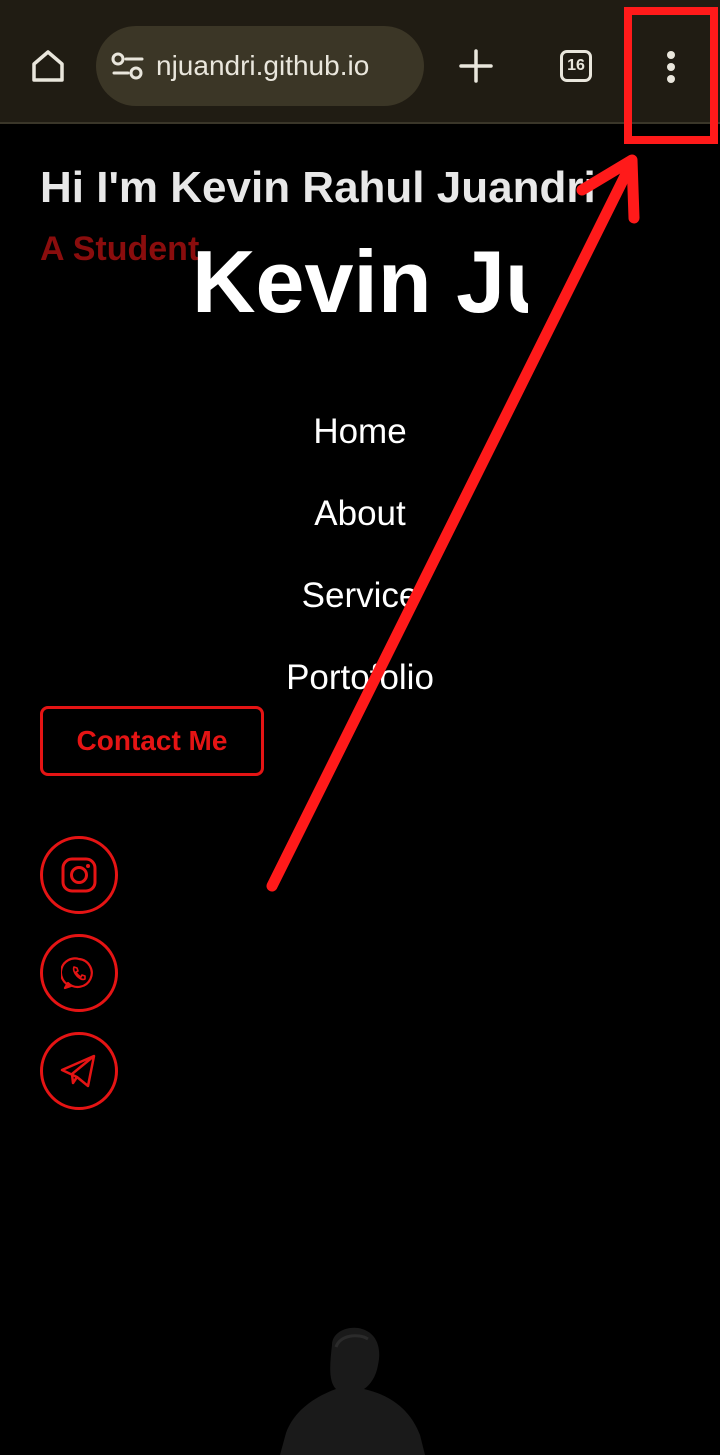 The height and width of the screenshot is (1455, 720). I want to click on home-icon, so click(48, 66).